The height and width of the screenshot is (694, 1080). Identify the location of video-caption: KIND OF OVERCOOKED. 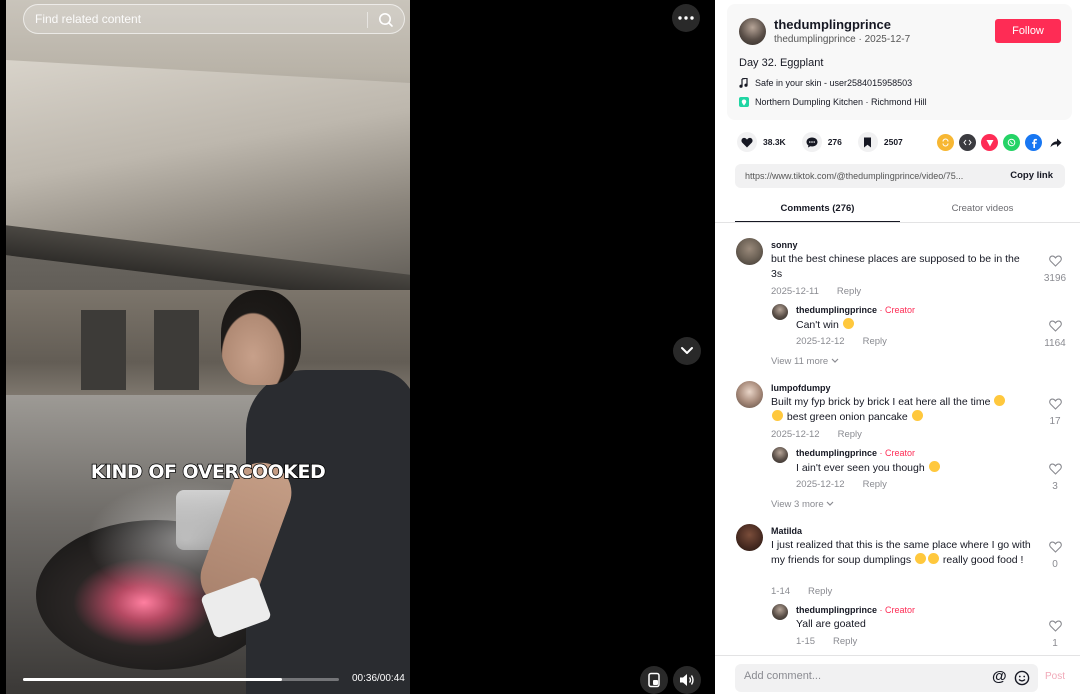
(208, 472).